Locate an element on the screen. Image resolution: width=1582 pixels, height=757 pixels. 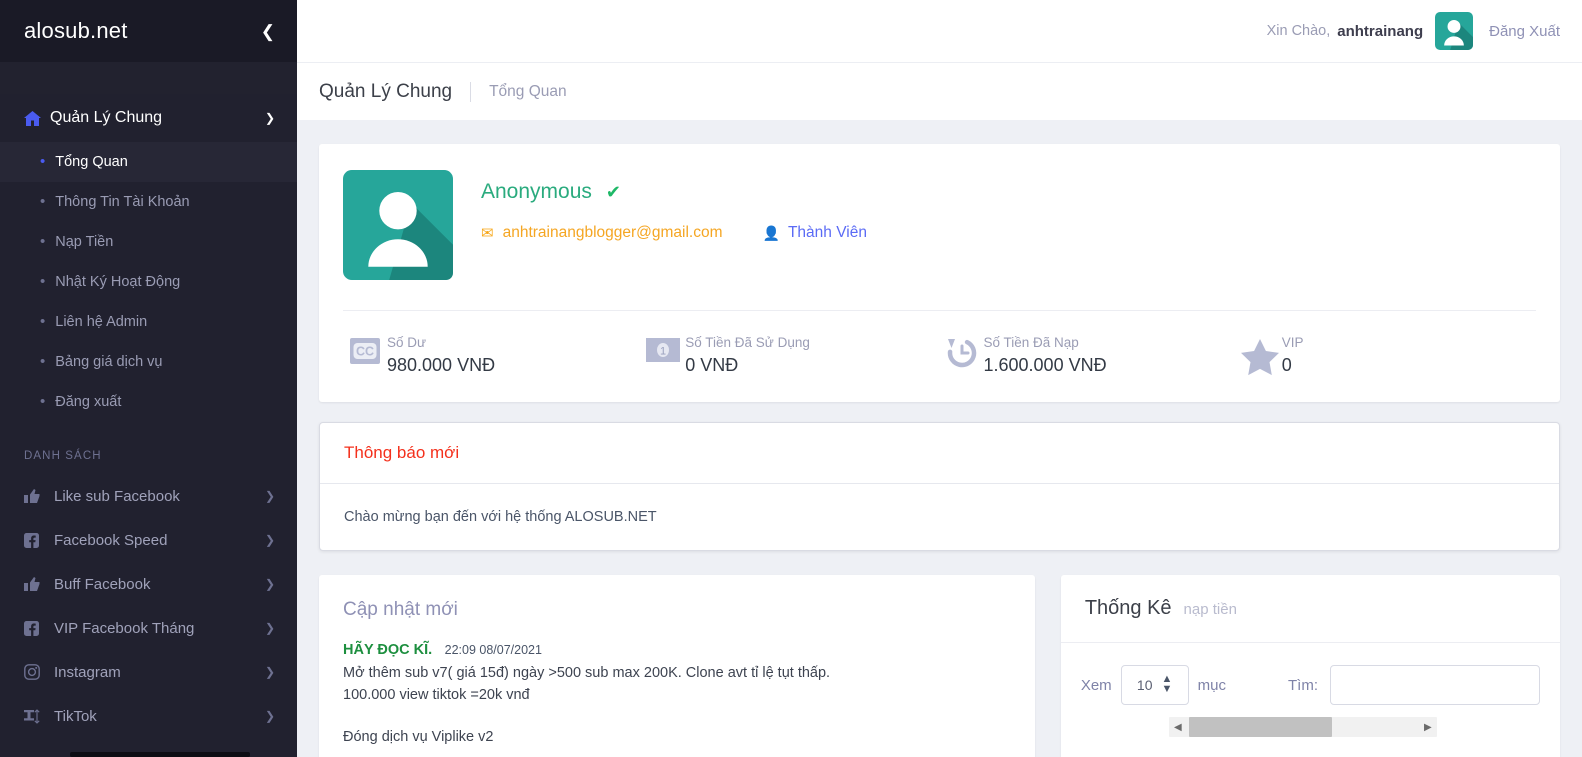
table-horizontal-scrollbar: ◀ ▶ is located at coordinates (1302, 727).